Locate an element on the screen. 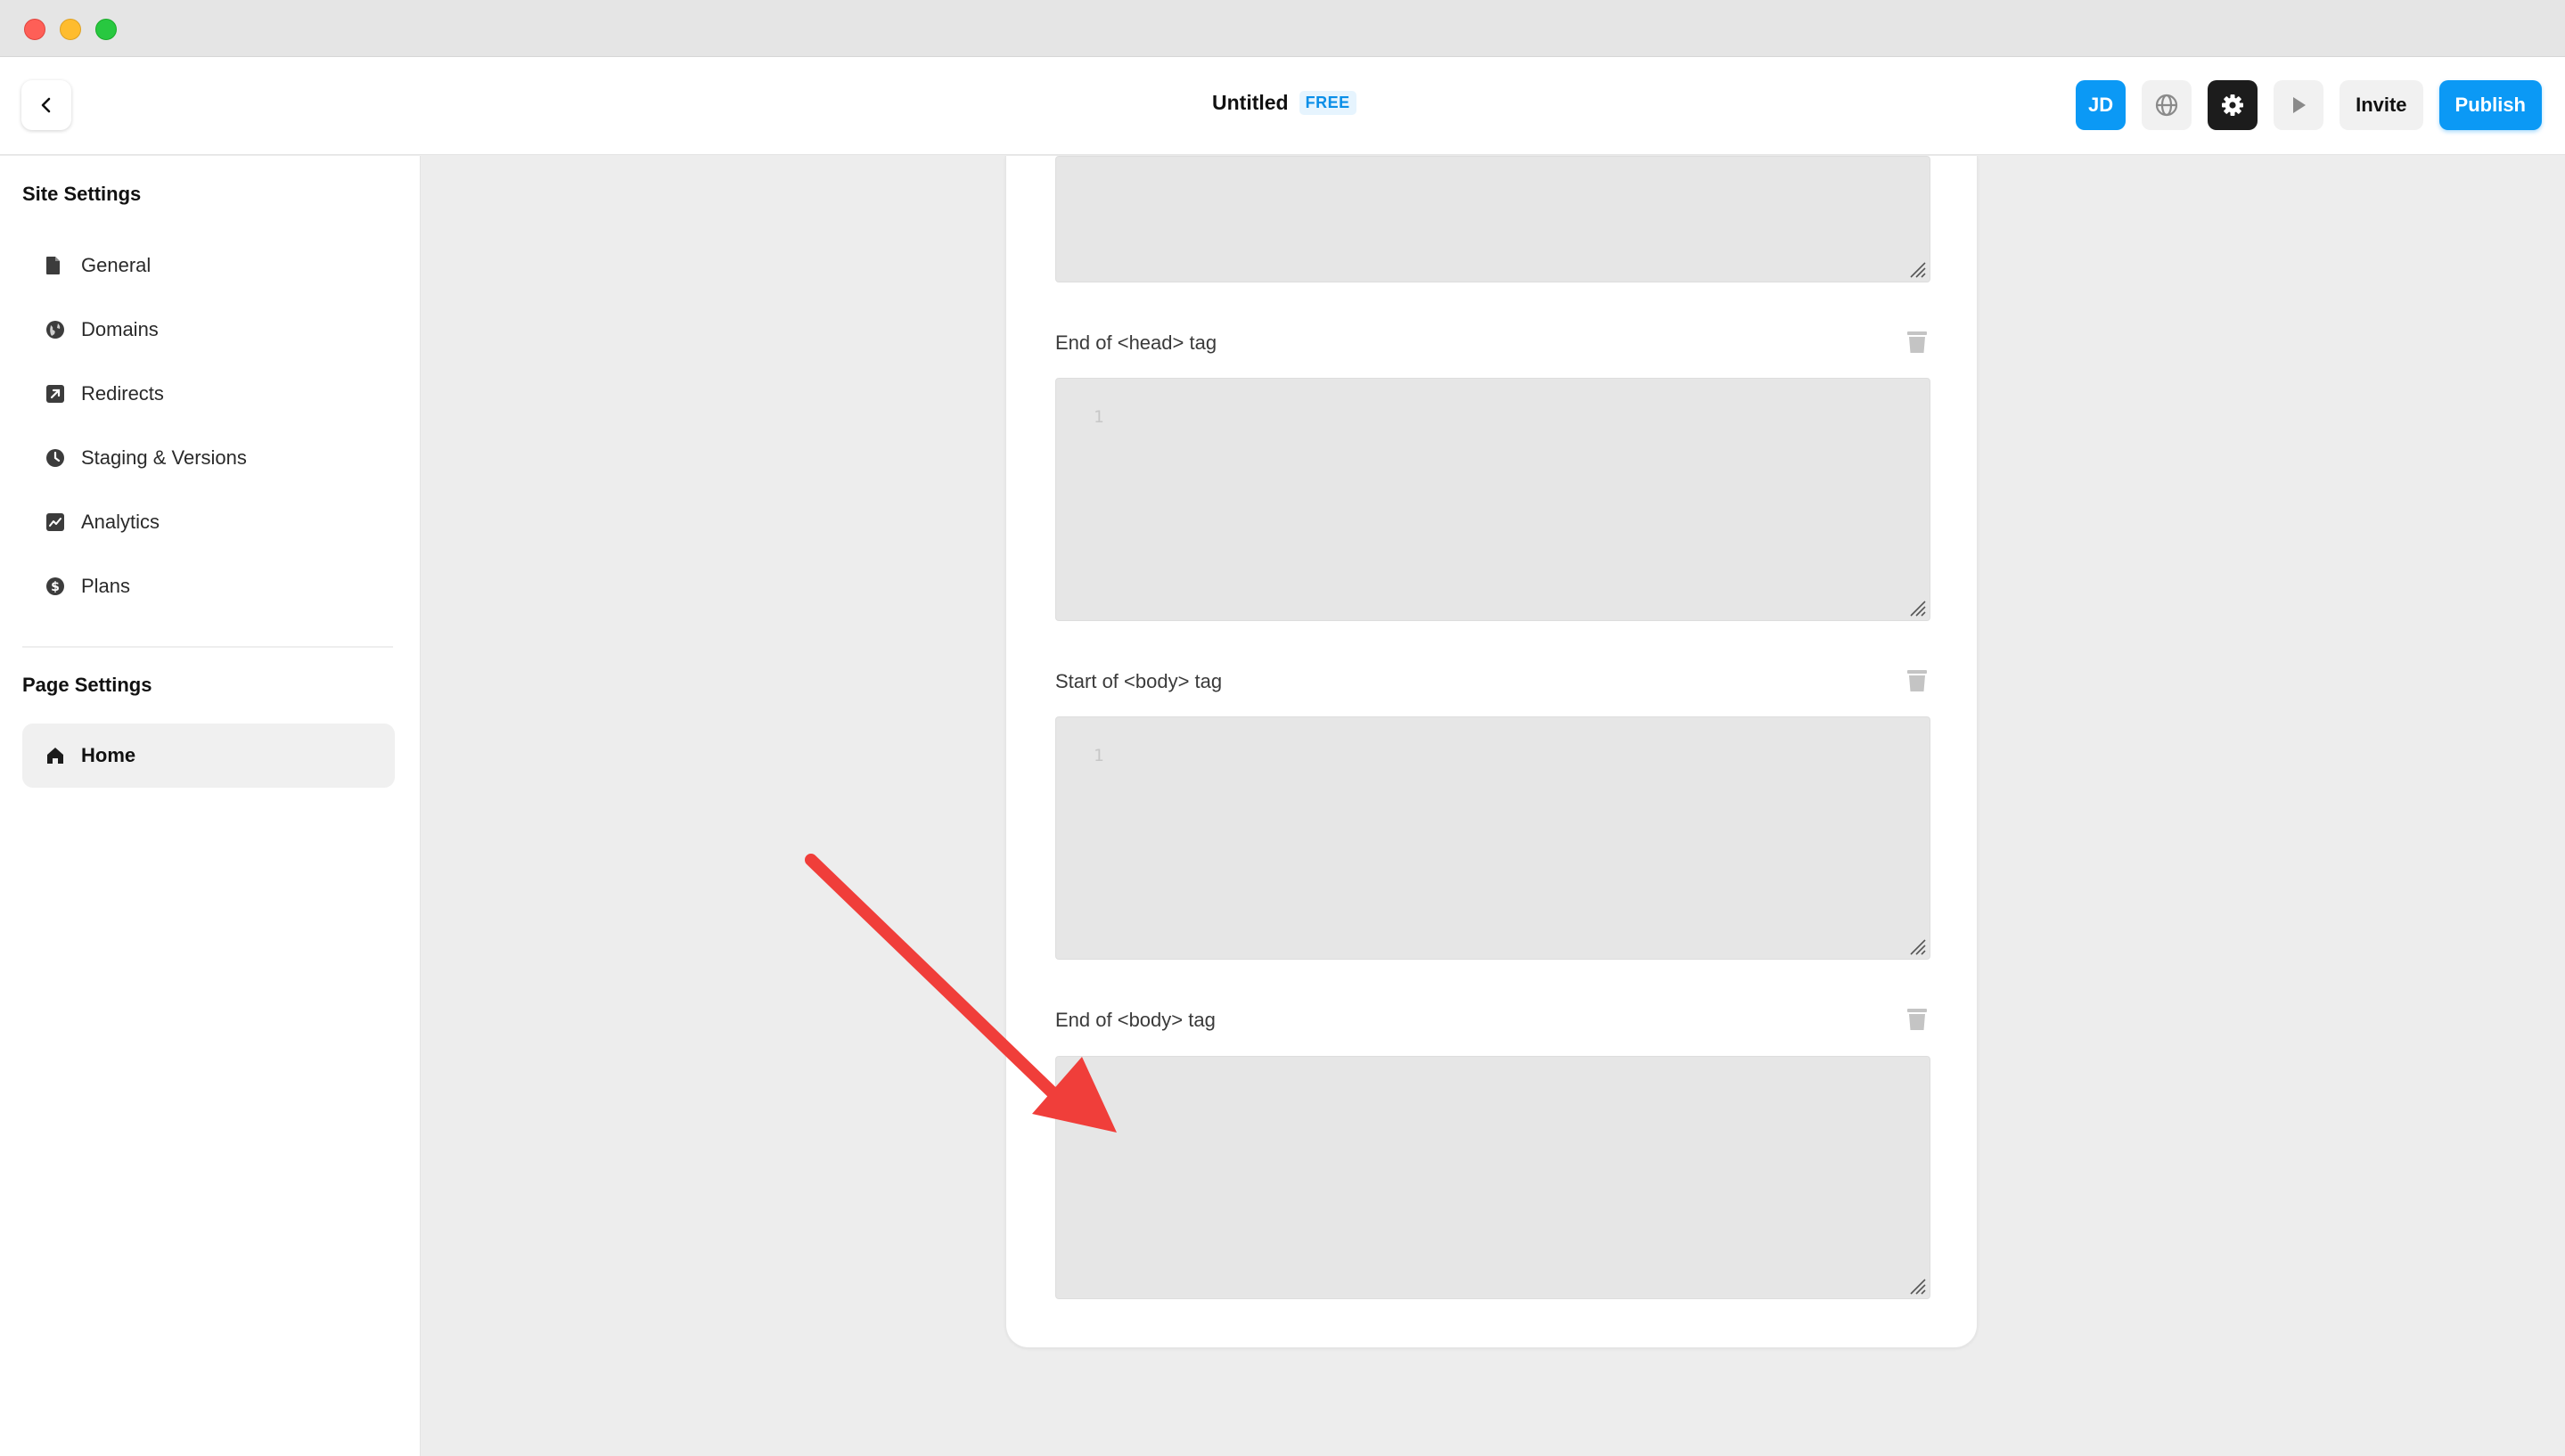 The image size is (2565, 1456). sidebar-item-domains: Domains is located at coordinates (208, 330).